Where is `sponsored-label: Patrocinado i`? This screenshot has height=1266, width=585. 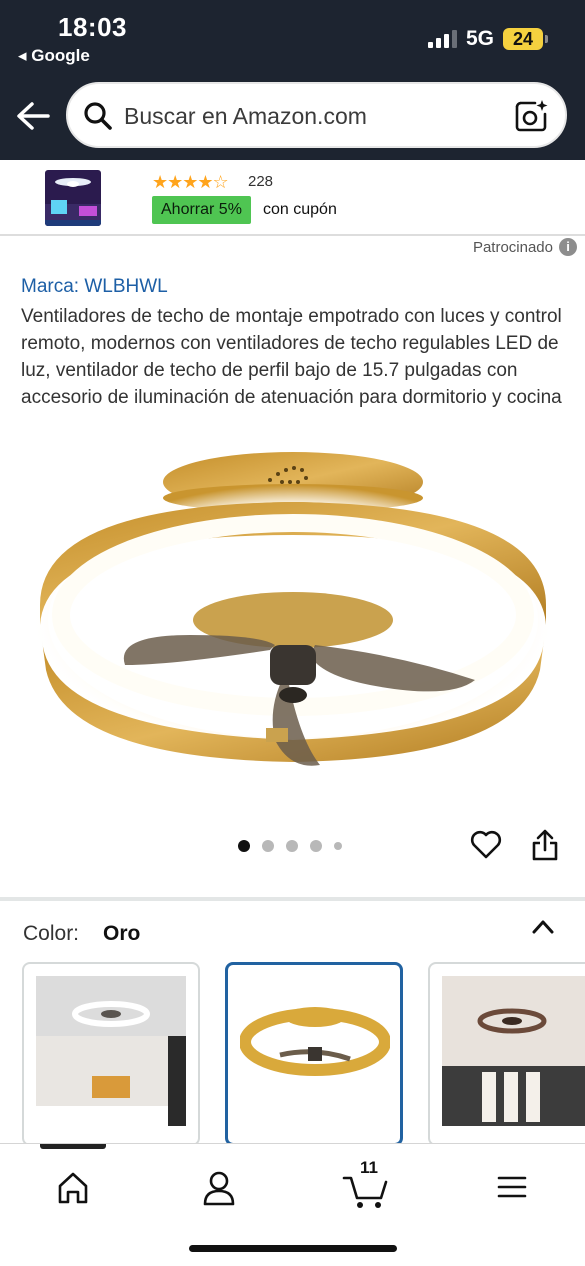
sponsored-label: Patrocinado i is located at coordinates (525, 247).